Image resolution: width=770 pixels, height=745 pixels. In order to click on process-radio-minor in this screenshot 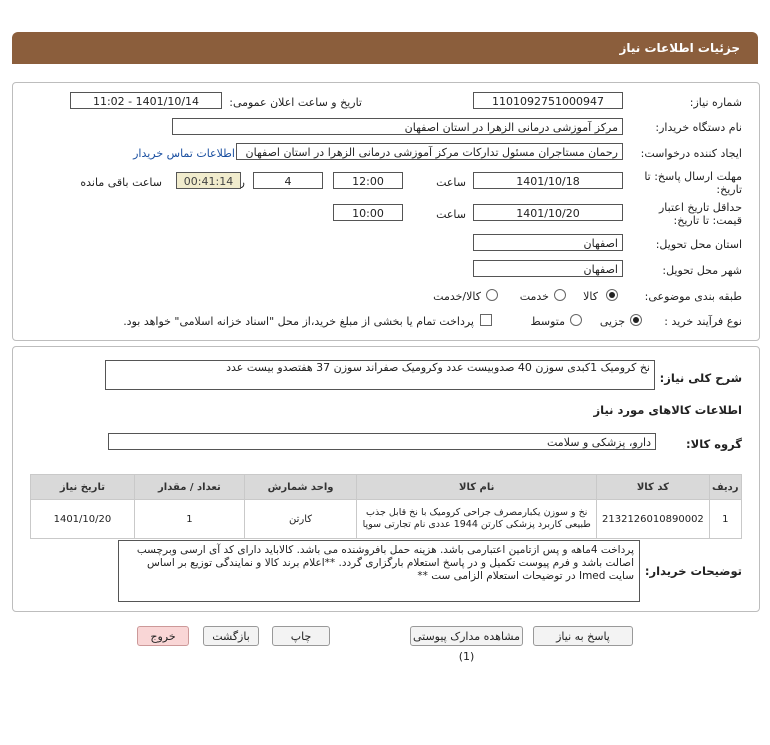, I will do `click(636, 320)`.